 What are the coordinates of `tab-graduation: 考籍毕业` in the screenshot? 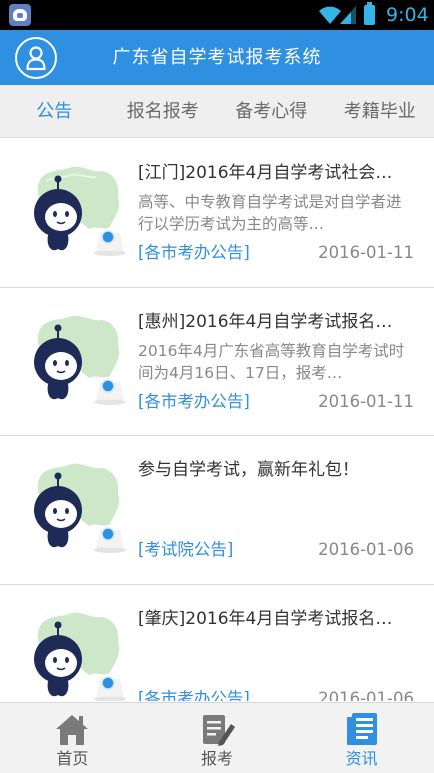 It's located at (380, 111).